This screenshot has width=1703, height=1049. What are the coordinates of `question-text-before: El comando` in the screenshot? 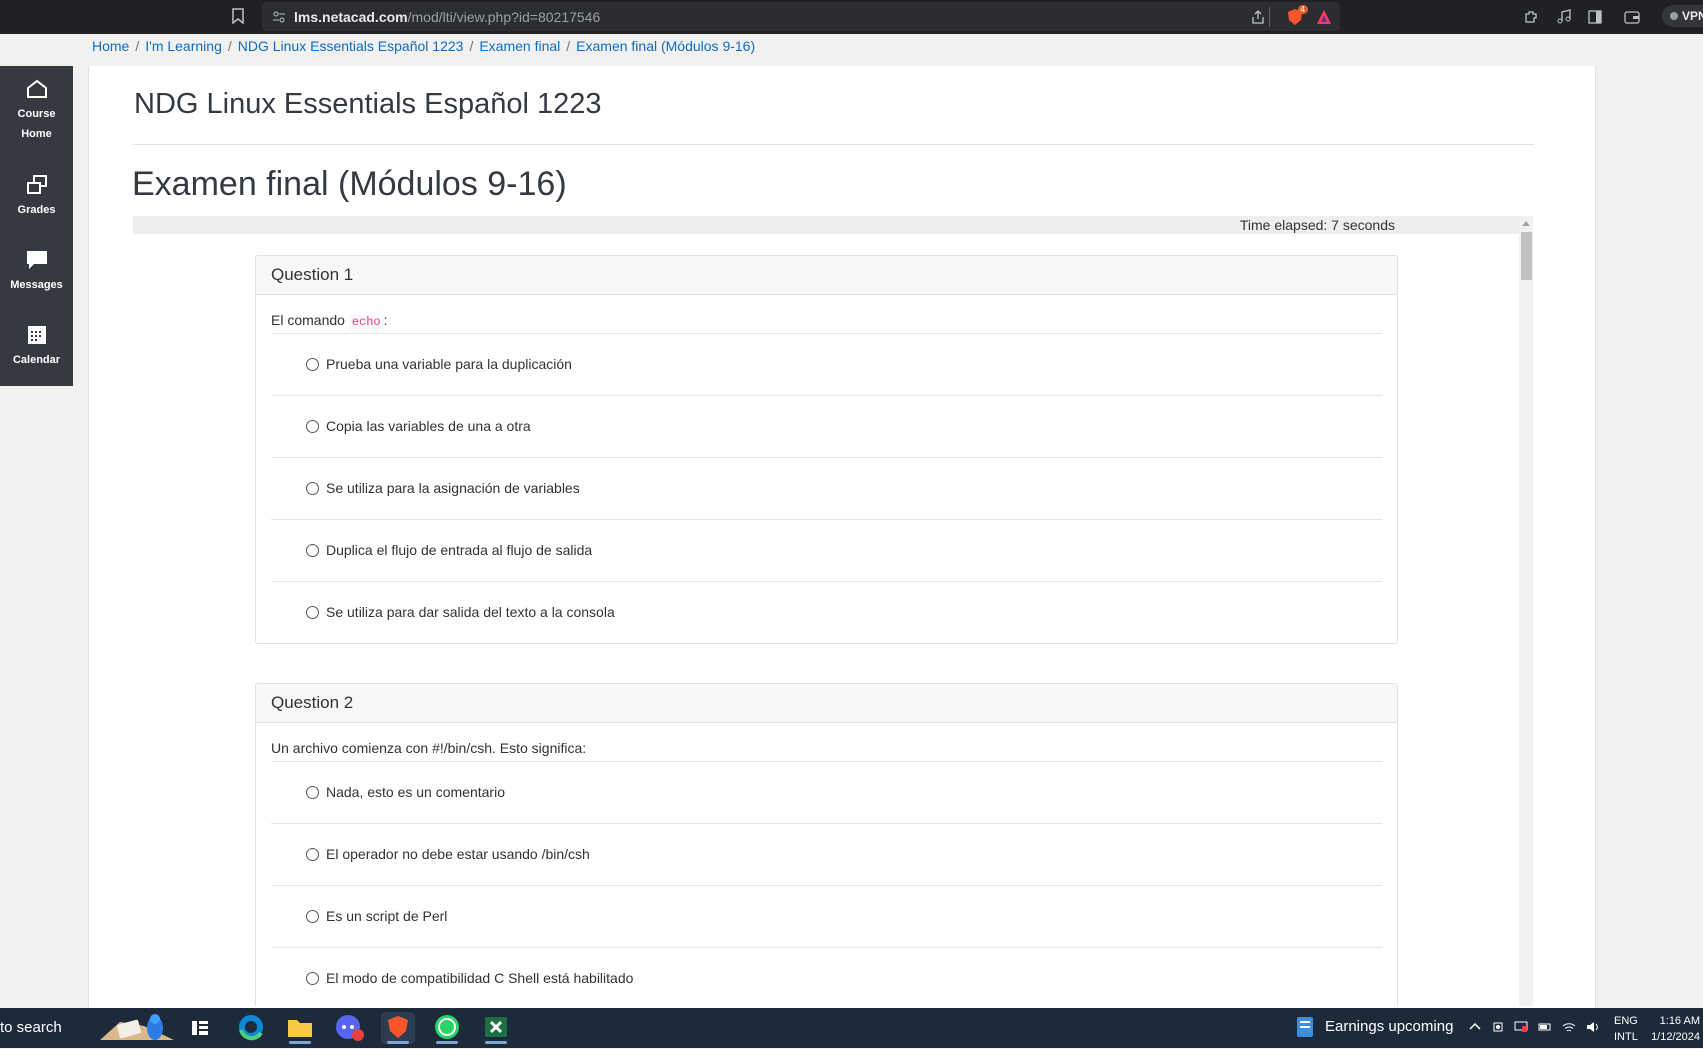 It's located at (308, 320).